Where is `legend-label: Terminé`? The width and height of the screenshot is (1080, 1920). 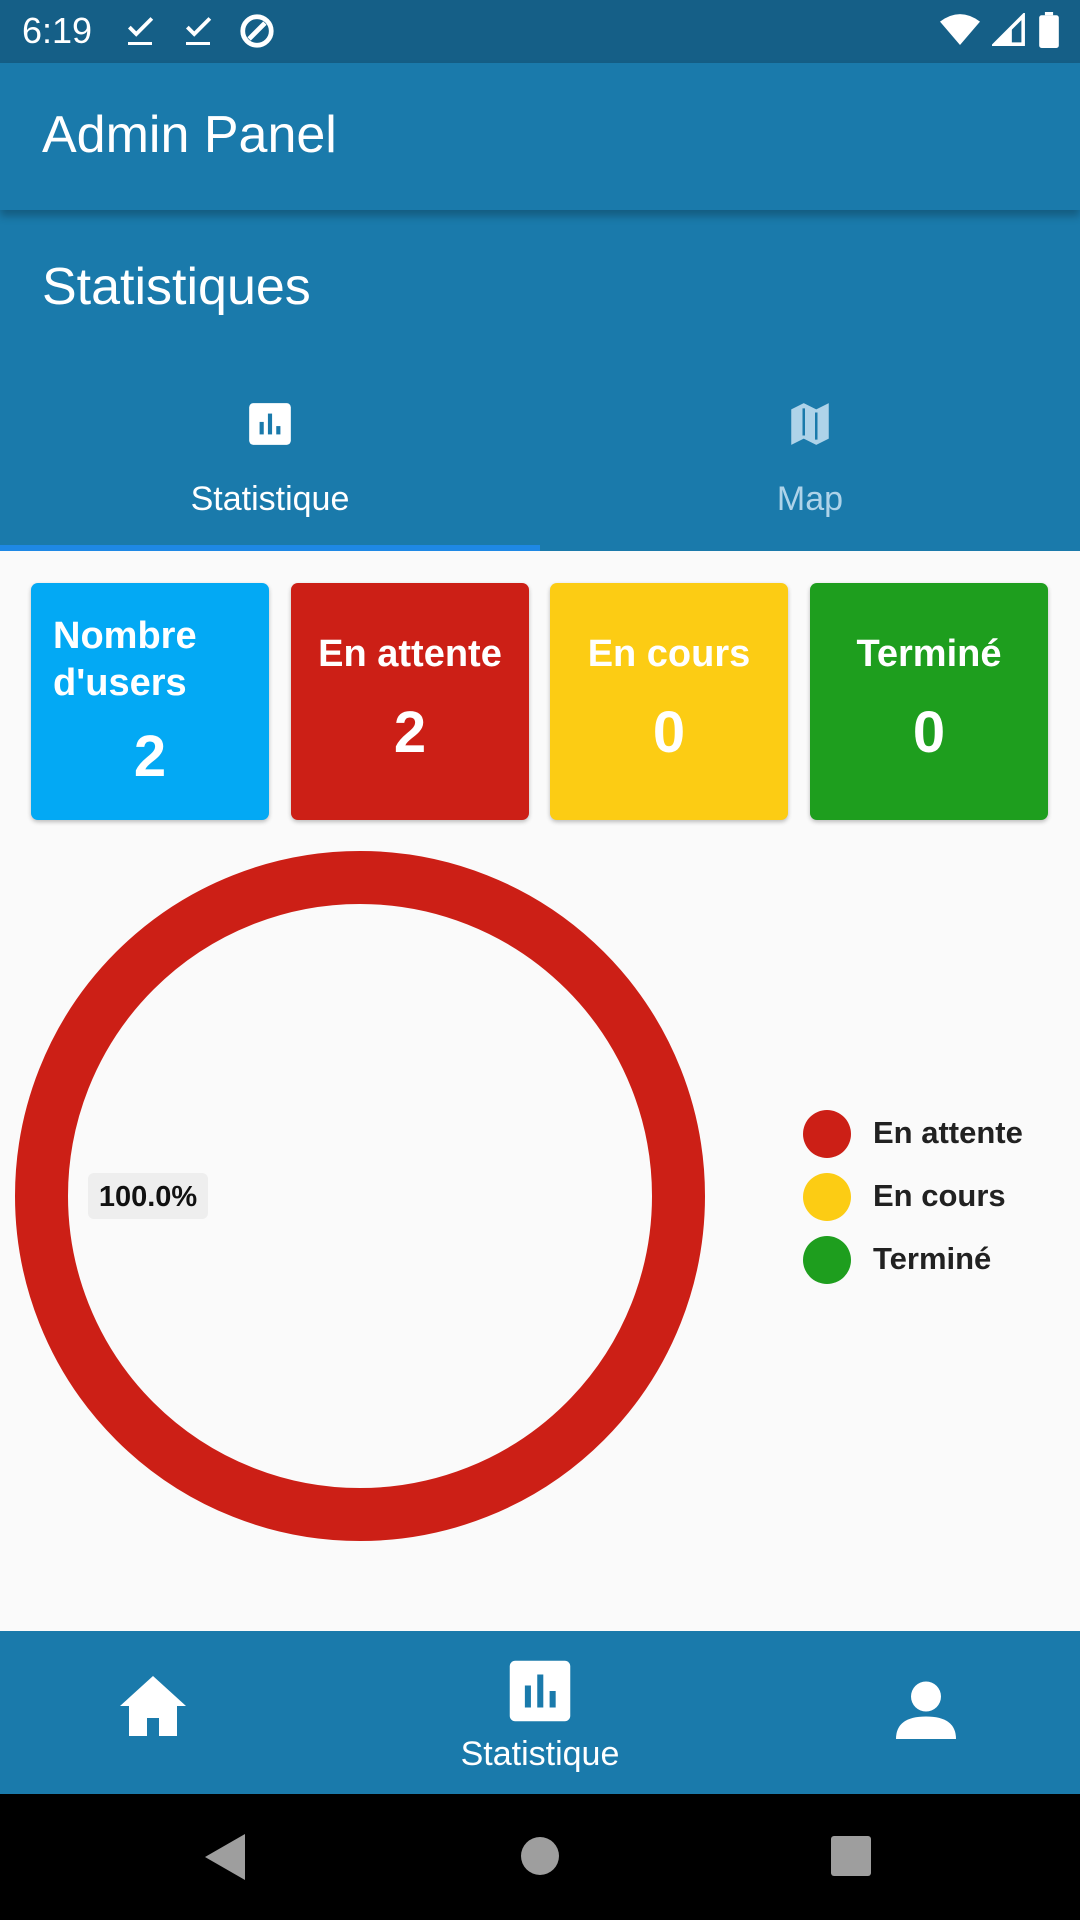
legend-label: Terminé is located at coordinates (932, 1258).